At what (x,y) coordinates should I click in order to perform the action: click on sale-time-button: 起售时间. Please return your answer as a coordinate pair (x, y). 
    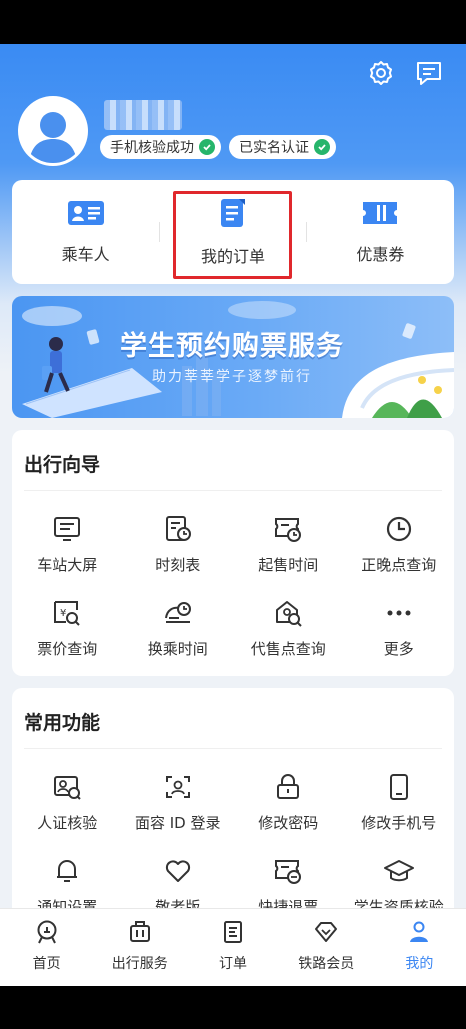
    Looking at the image, I should click on (288, 548).